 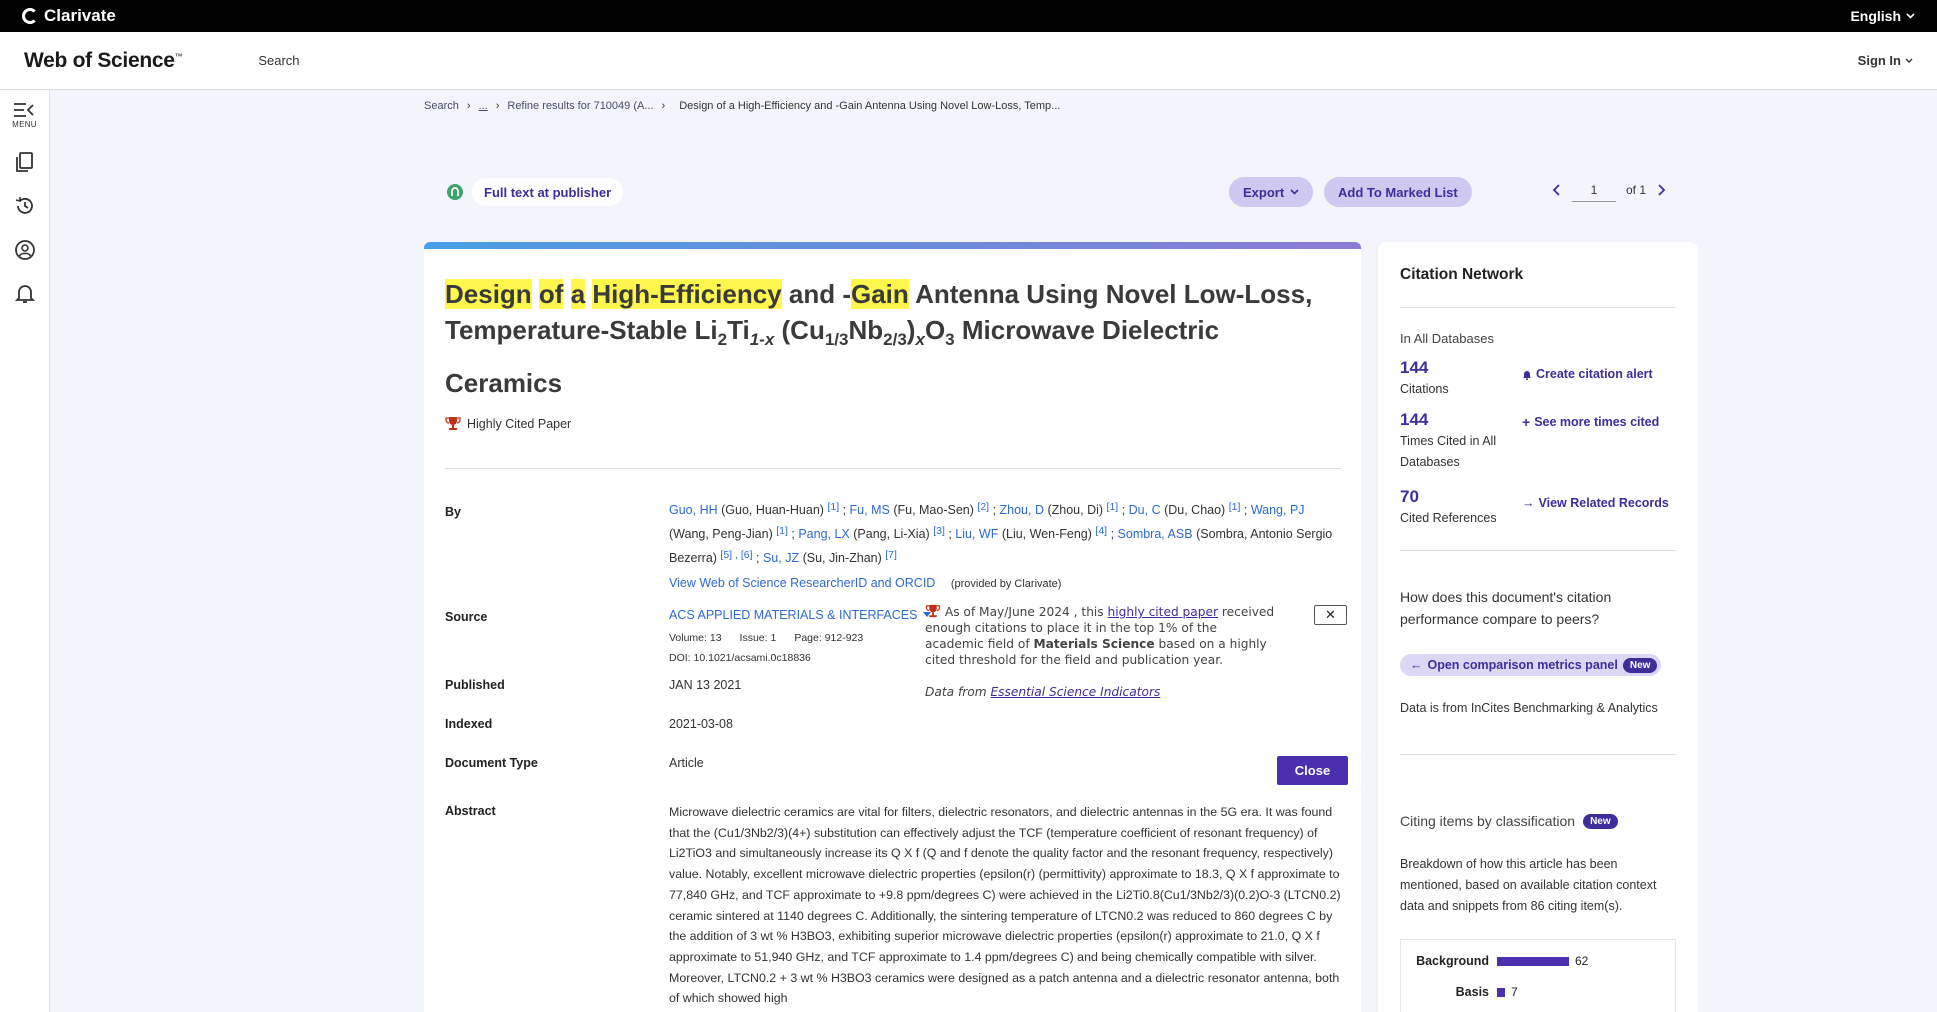 What do you see at coordinates (1163, 612) in the screenshot?
I see `highly-cited-paper-link: highly cited paper` at bounding box center [1163, 612].